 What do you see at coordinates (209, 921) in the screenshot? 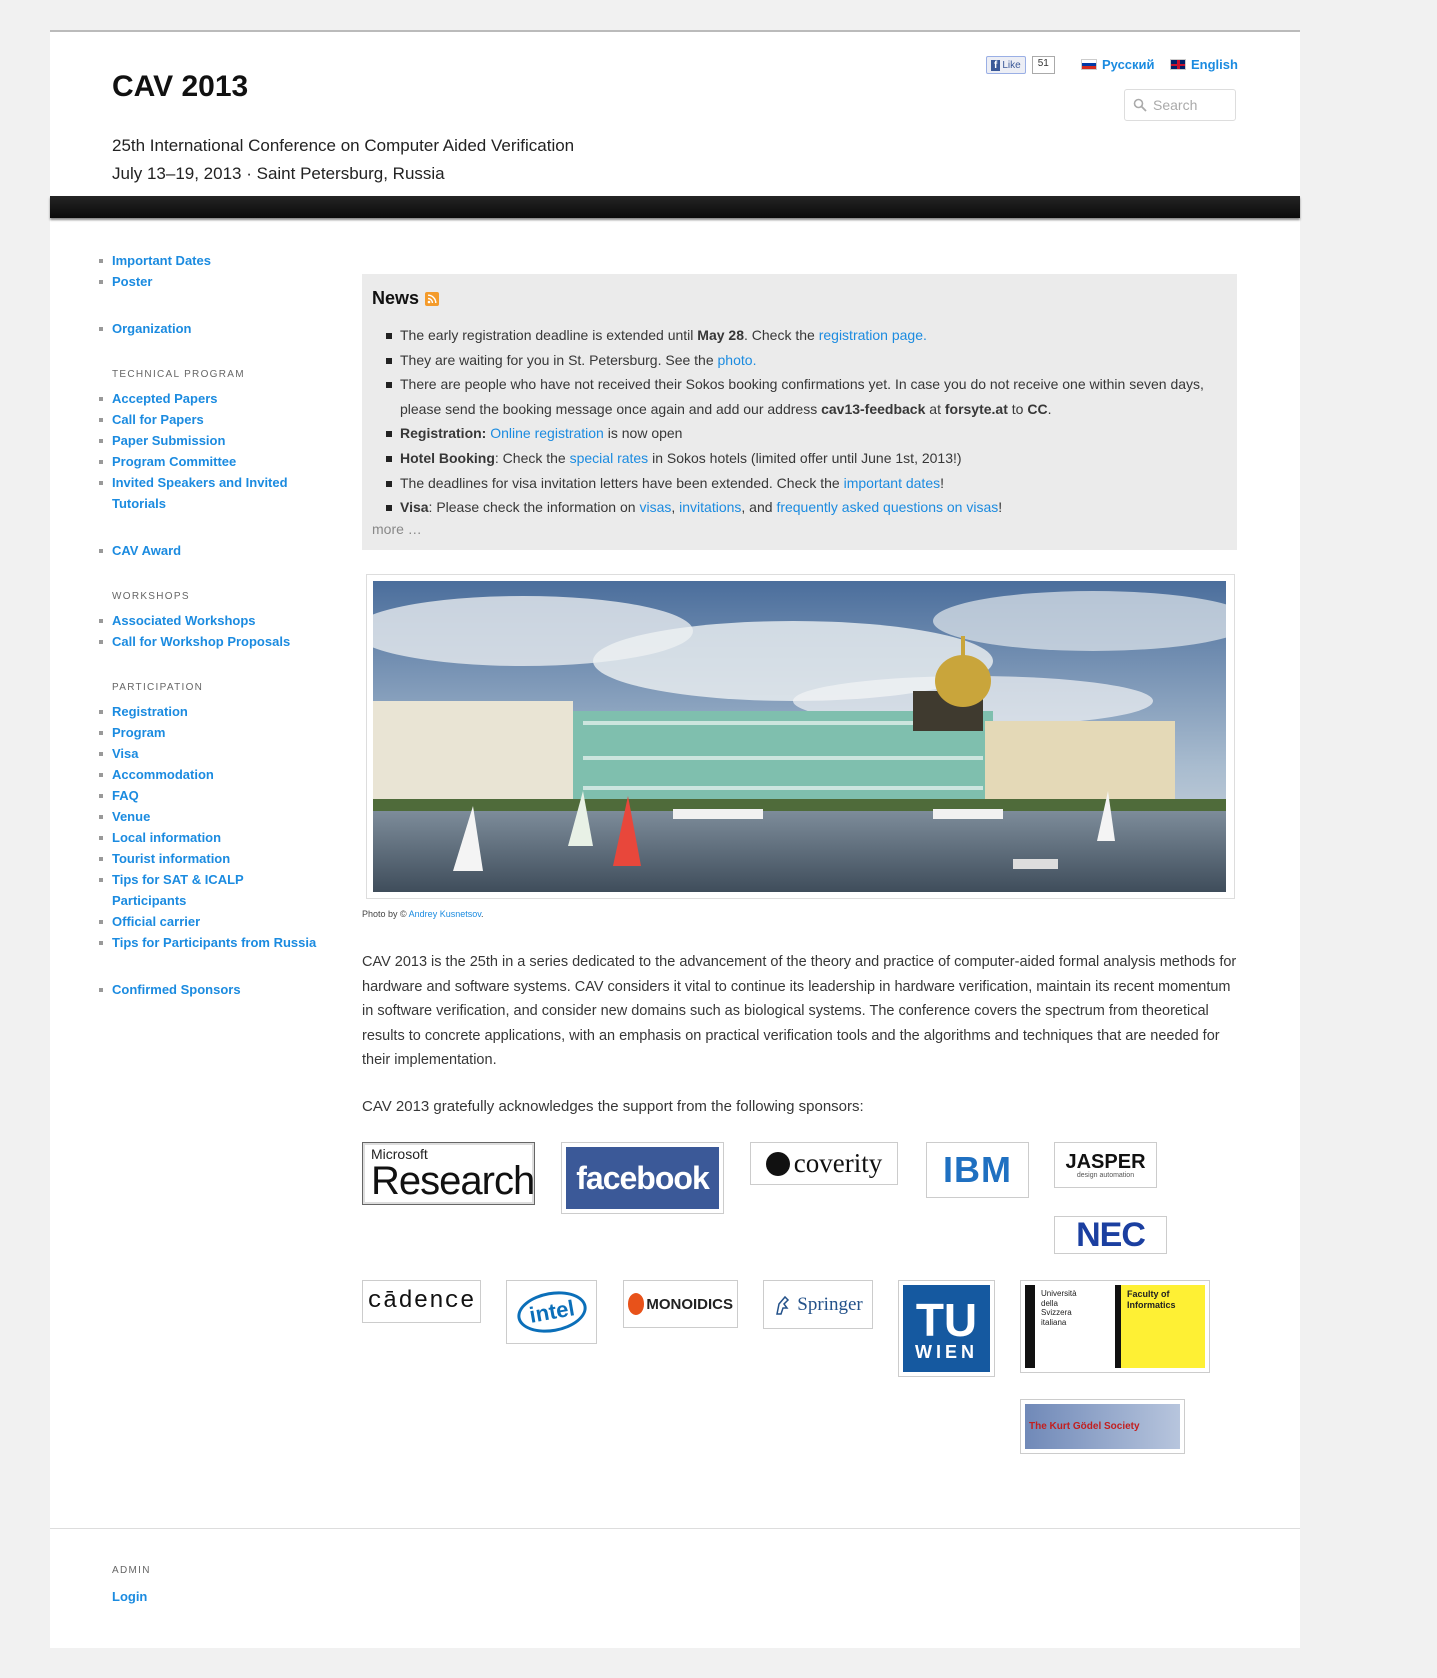
I see `sidebar-item-official-carrier: Official carrier` at bounding box center [209, 921].